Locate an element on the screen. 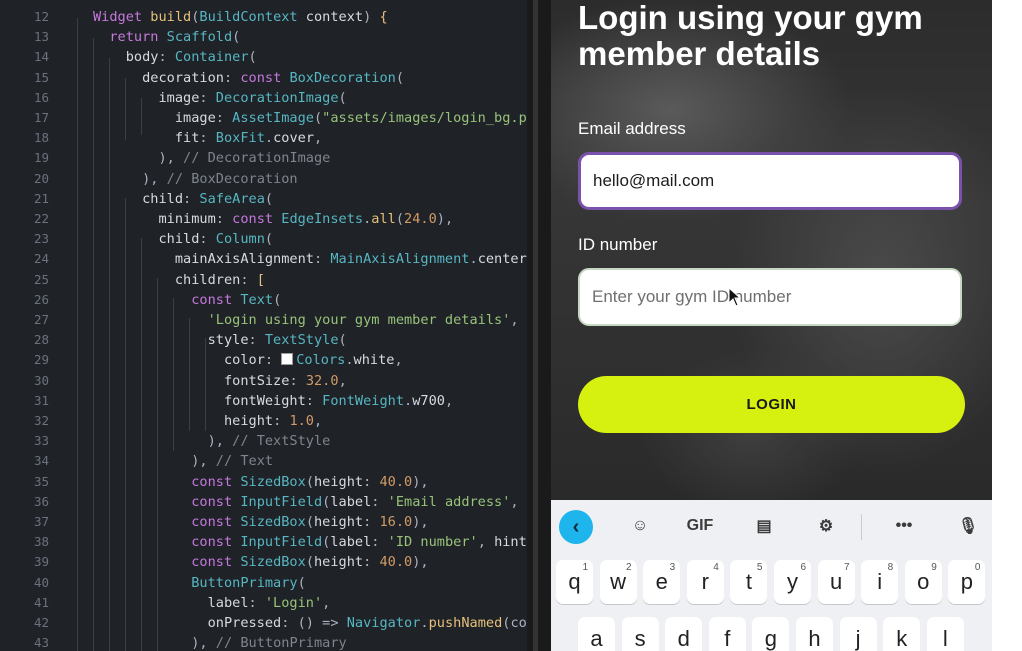 The height and width of the screenshot is (651, 1022). login-button: LOGIN is located at coordinates (771, 404).